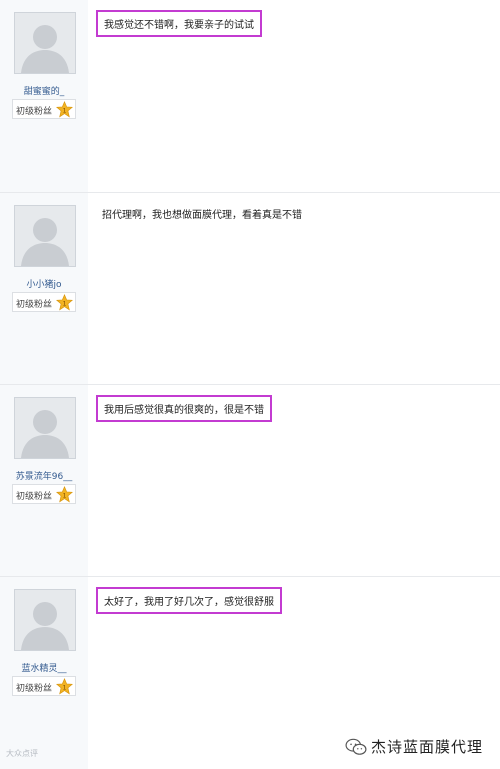  What do you see at coordinates (44, 90) in the screenshot?
I see `username-link: 甜蜜蜜的_` at bounding box center [44, 90].